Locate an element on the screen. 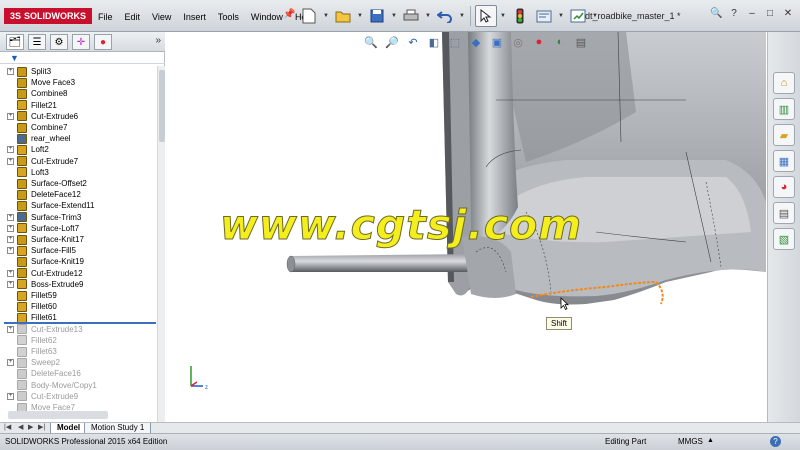 The image size is (800, 450). quick-tips-icon: ? is located at coordinates (775, 441).